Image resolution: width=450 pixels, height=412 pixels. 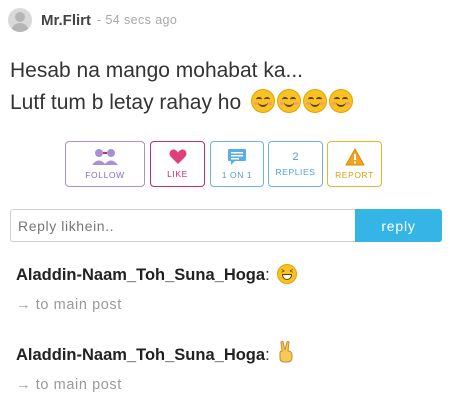 I want to click on like-button: LIKE, so click(x=177, y=164).